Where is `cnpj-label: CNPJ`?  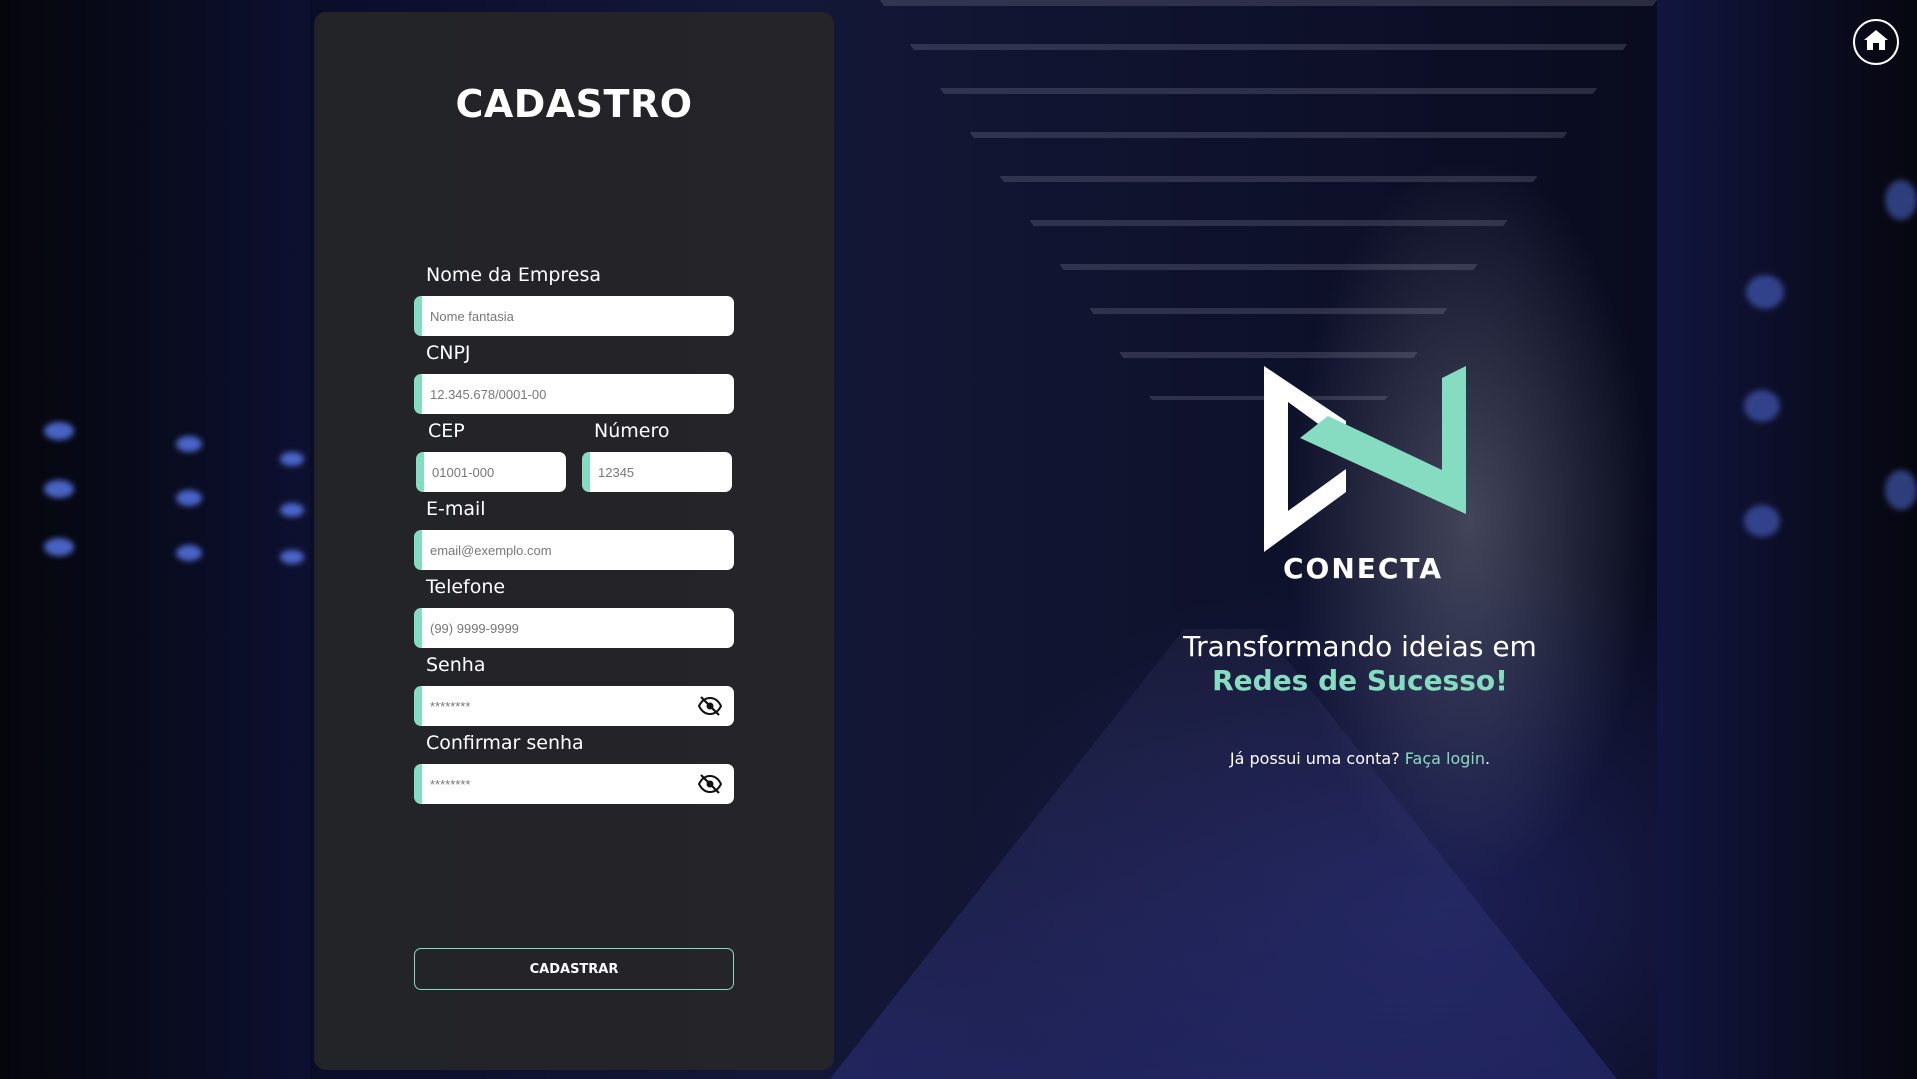 cnpj-label: CNPJ is located at coordinates (448, 353).